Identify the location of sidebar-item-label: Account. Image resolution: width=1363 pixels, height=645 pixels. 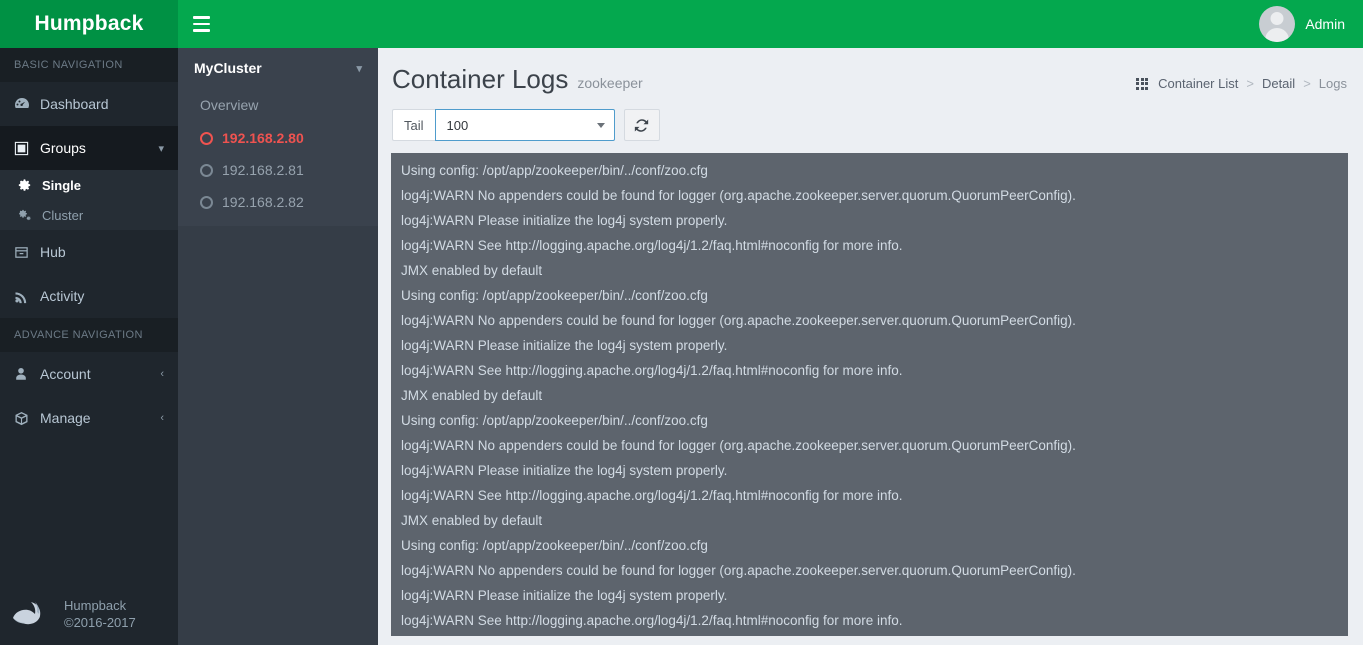
(65, 374).